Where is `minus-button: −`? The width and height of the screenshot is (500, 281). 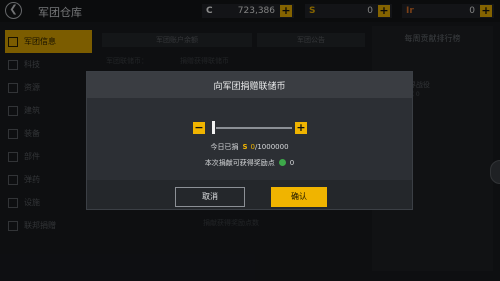
minus-button: − is located at coordinates (199, 128).